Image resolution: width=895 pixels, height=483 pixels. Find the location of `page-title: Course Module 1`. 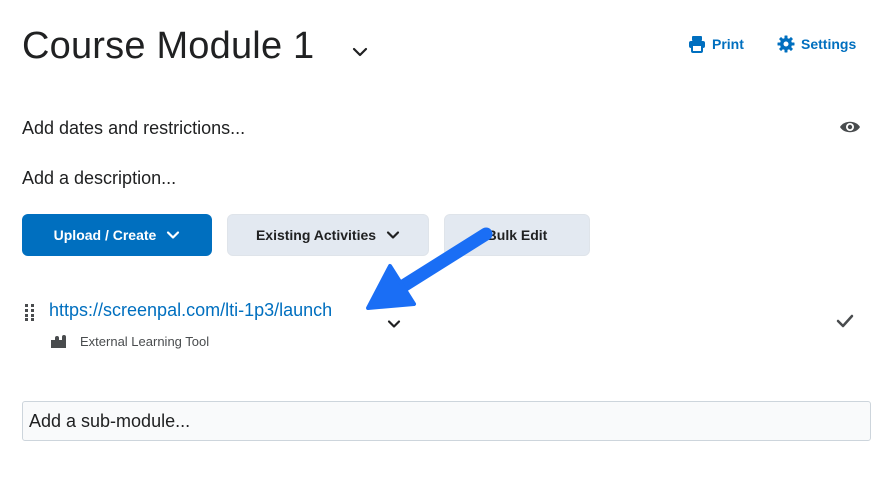

page-title: Course Module 1 is located at coordinates (168, 46).